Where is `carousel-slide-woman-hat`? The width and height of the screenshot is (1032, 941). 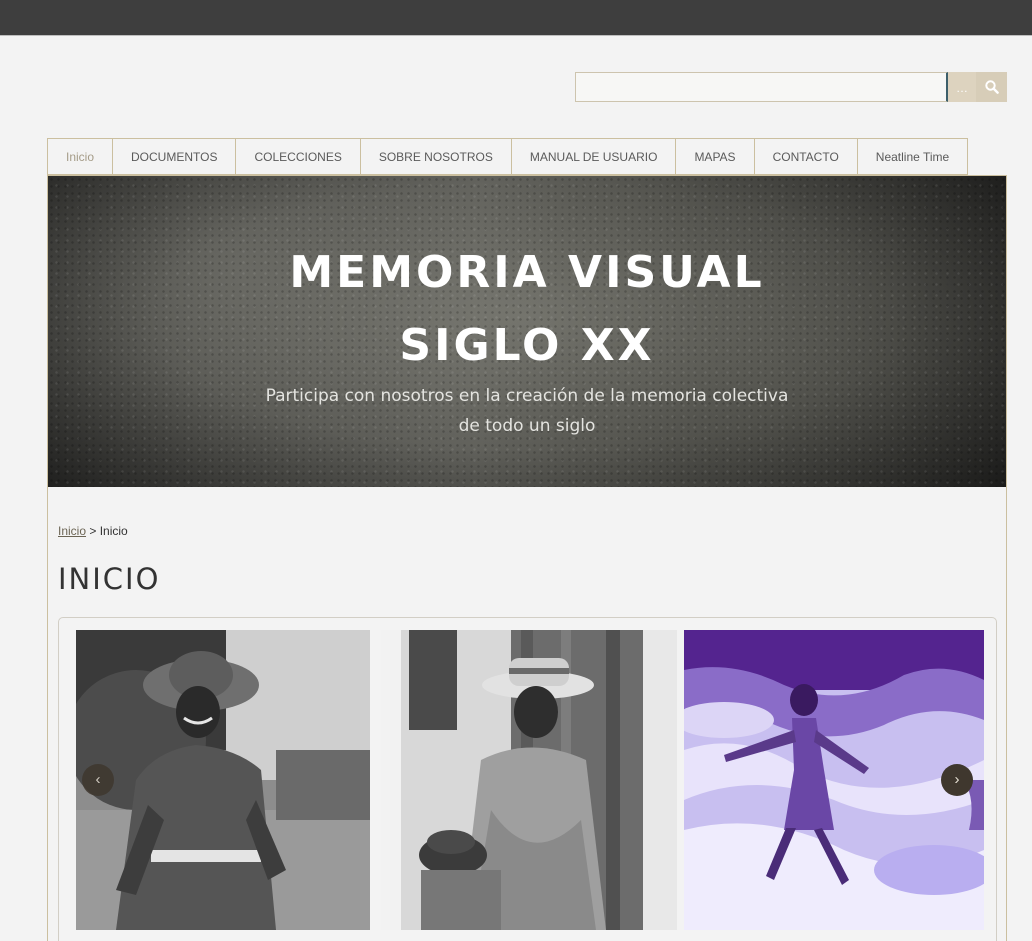 carousel-slide-woman-hat is located at coordinates (223, 780).